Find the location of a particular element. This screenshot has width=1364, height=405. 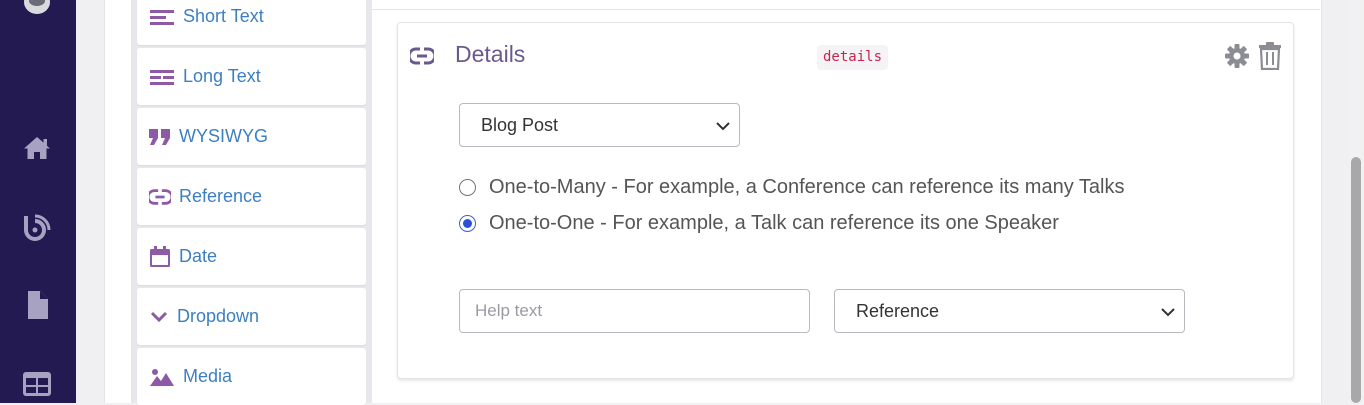

long-text-icon is located at coordinates (162, 77).